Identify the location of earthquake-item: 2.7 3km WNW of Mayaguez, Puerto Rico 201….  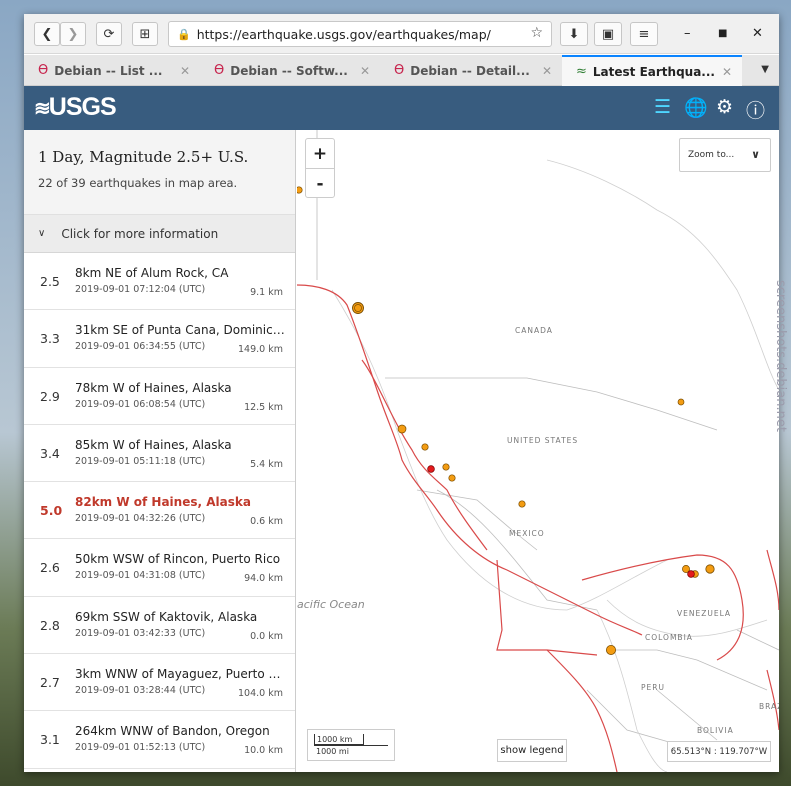
(159, 683).